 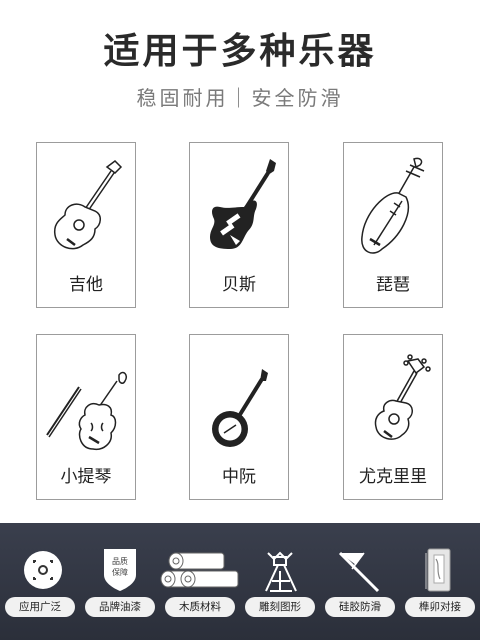 I want to click on page-subtitle: 稳固耐用｜安全防滑, so click(x=240, y=98).